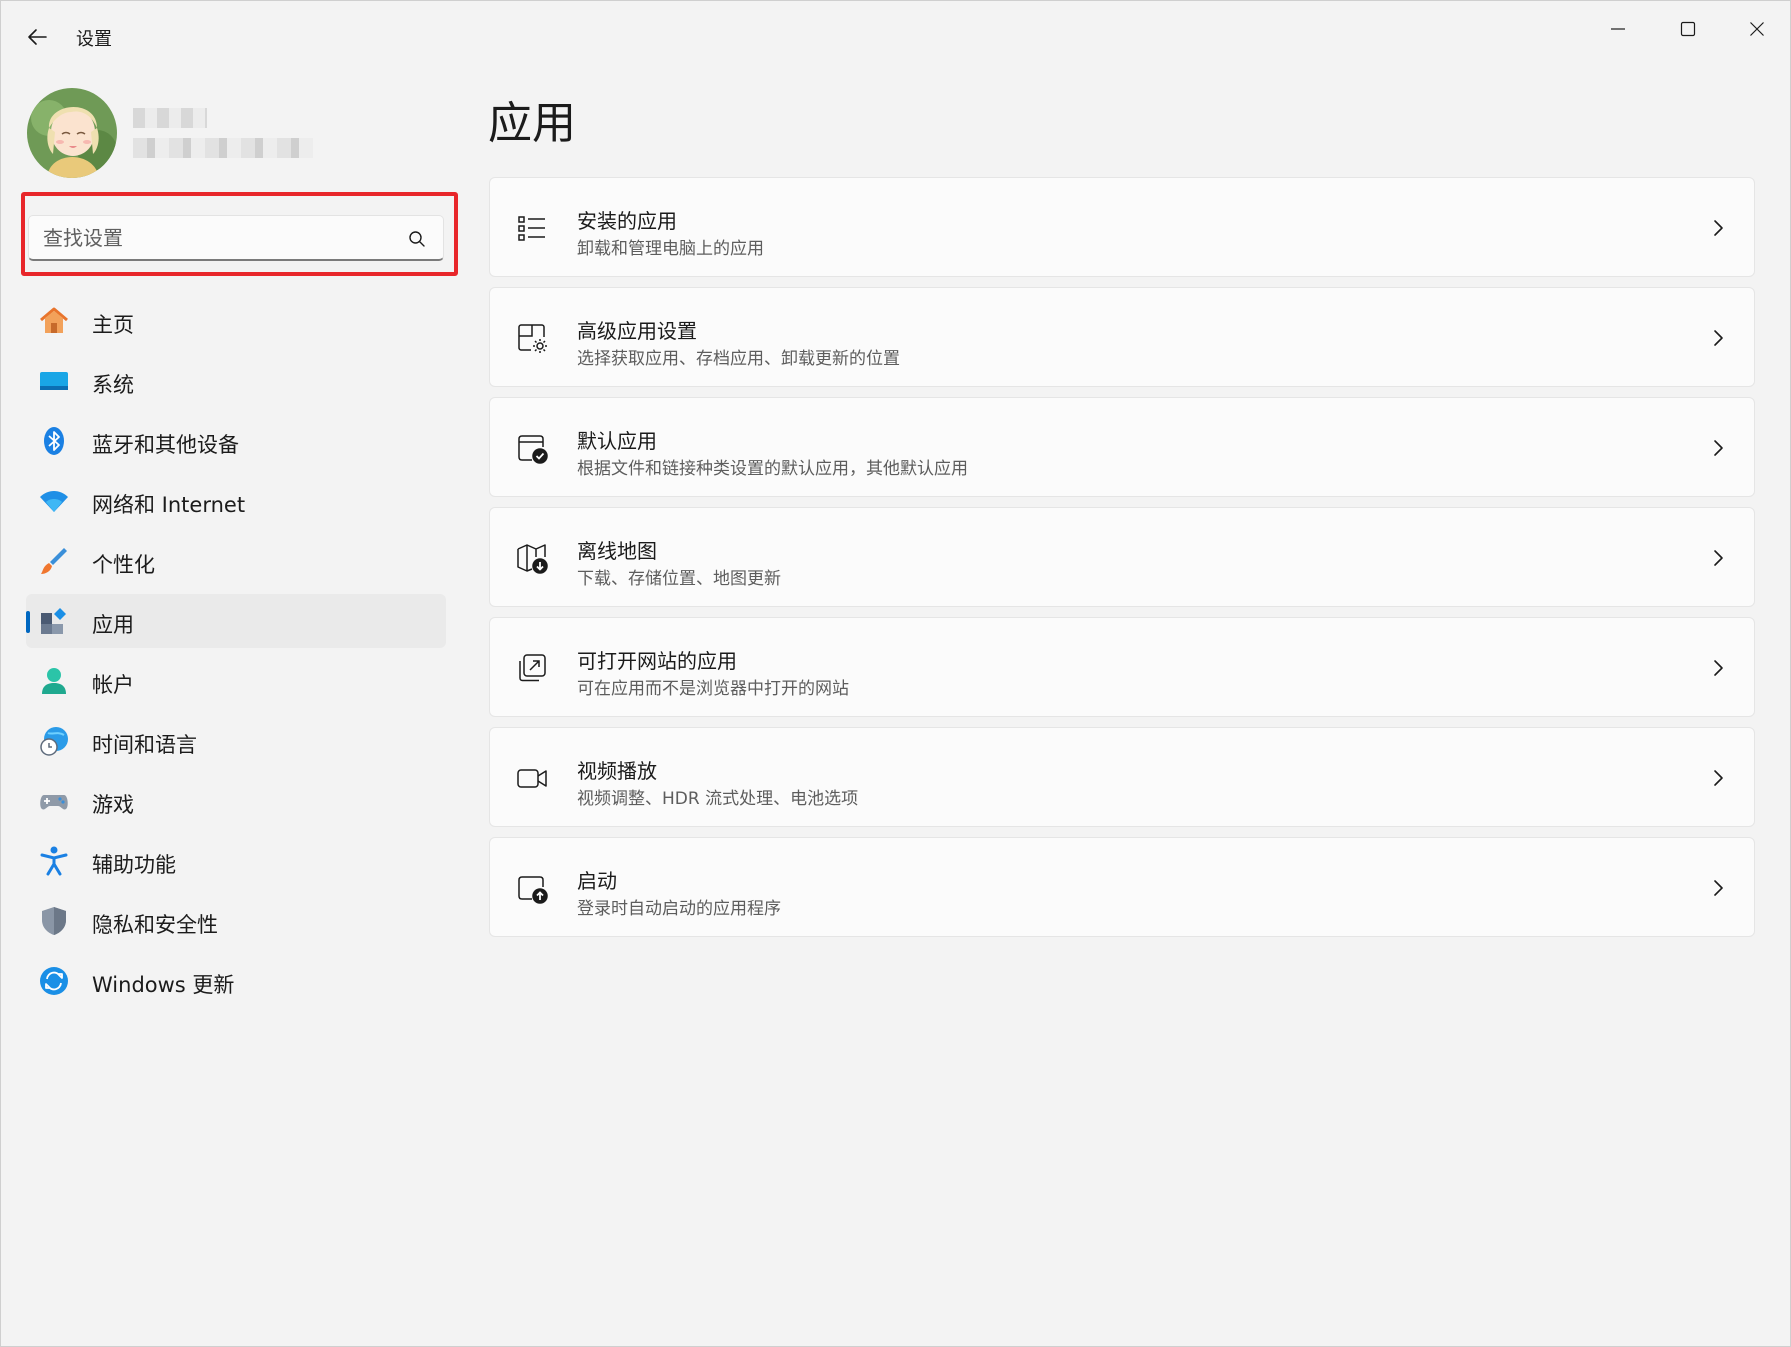 This screenshot has height=1347, width=1791. What do you see at coordinates (532, 338) in the screenshot?
I see `app-gear-icon` at bounding box center [532, 338].